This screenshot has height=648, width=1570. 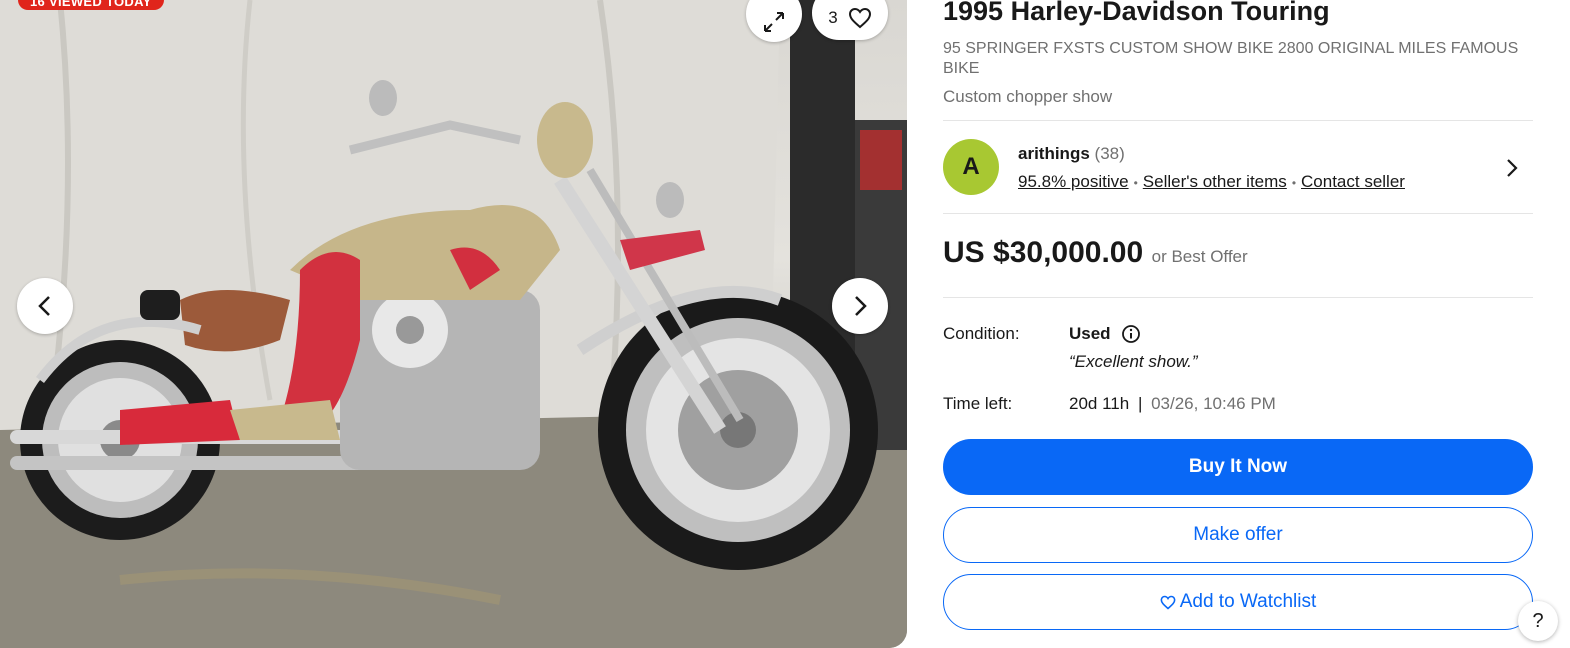 What do you see at coordinates (1353, 181) in the screenshot?
I see `contact-seller-link: Contact seller` at bounding box center [1353, 181].